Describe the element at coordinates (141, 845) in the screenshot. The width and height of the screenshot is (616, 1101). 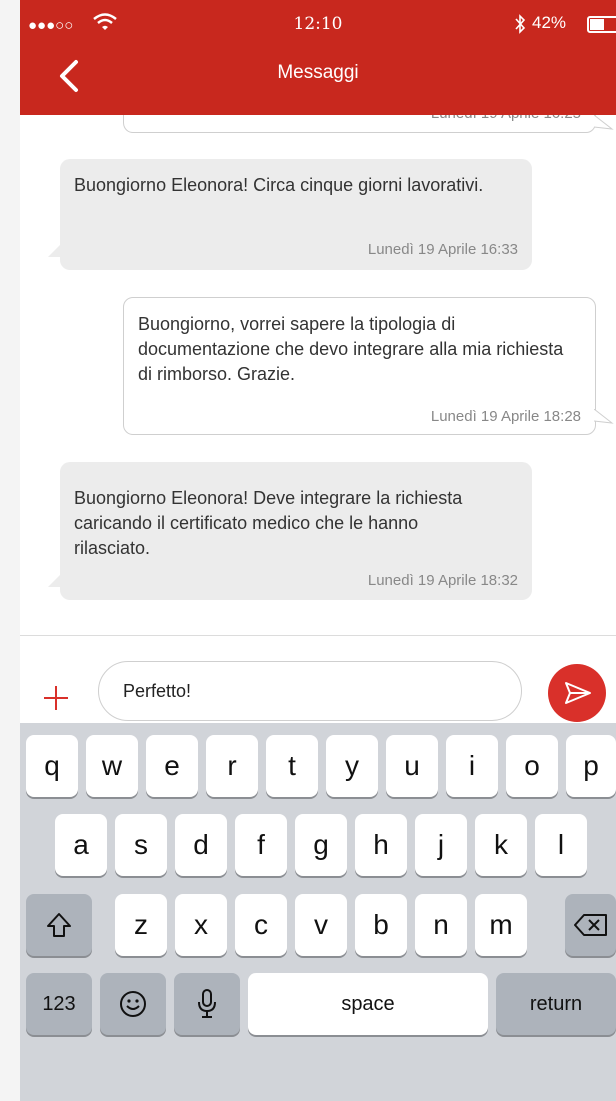
I see `key-s: s` at that location.